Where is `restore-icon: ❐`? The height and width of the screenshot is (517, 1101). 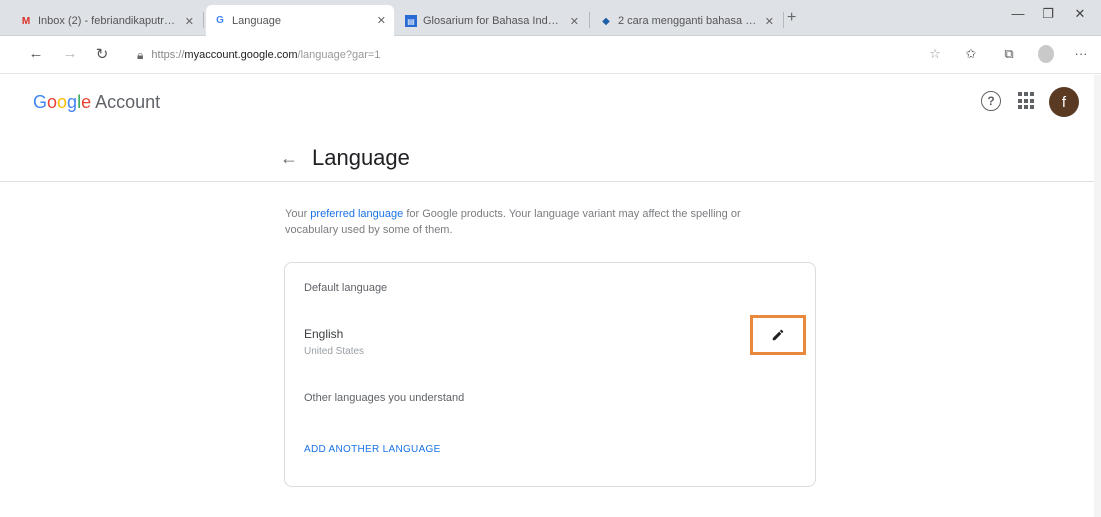
restore-icon: ❐ is located at coordinates (1048, 14).